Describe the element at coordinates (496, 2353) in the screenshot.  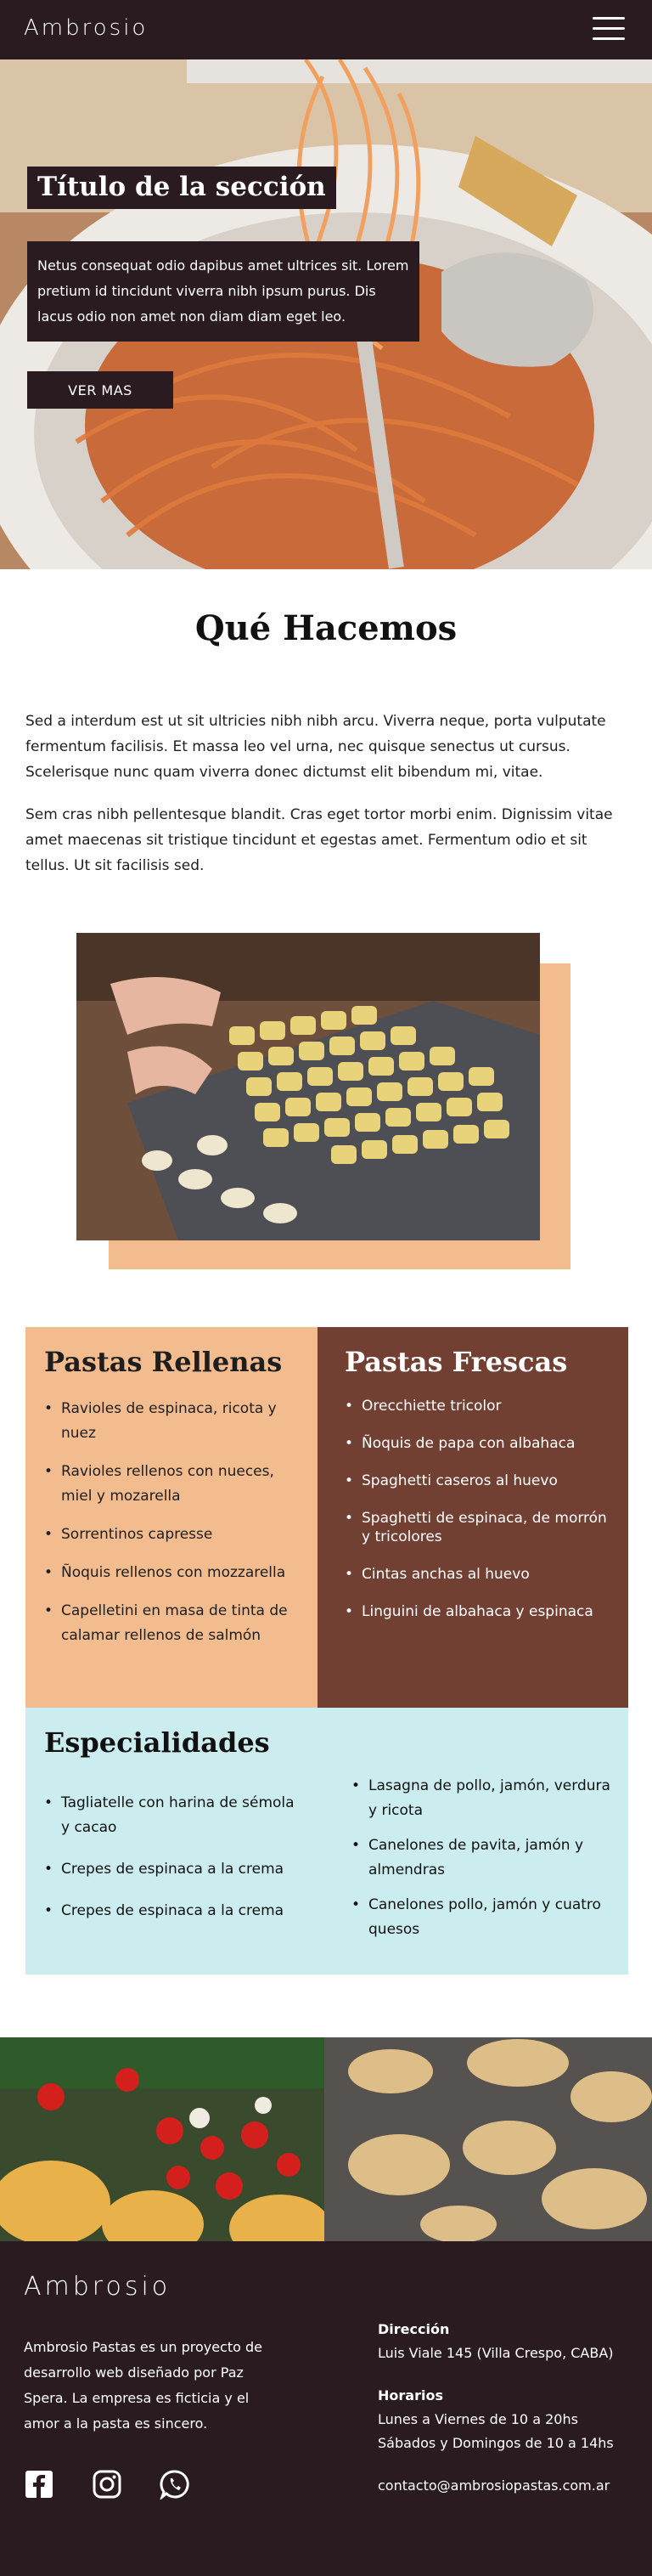
I see `address-text: Luis Viale 145 (Villa Crespo, CABA)` at that location.